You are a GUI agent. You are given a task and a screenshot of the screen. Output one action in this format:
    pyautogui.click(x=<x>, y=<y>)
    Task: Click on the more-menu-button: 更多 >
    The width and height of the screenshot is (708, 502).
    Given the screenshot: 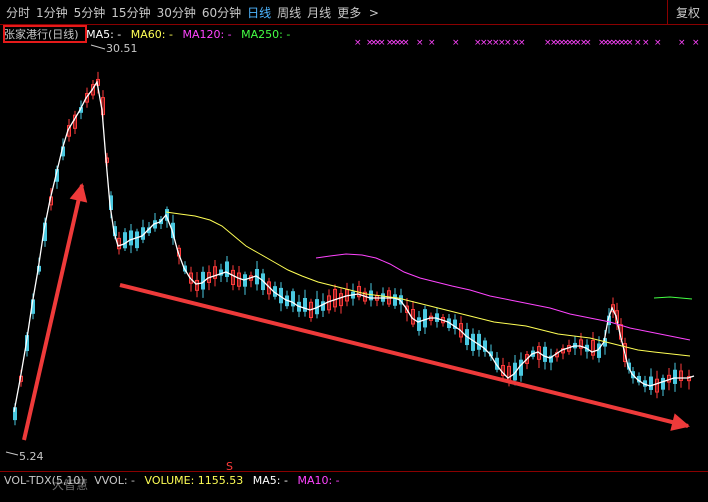 What is the action you would take?
    pyautogui.click(x=358, y=12)
    